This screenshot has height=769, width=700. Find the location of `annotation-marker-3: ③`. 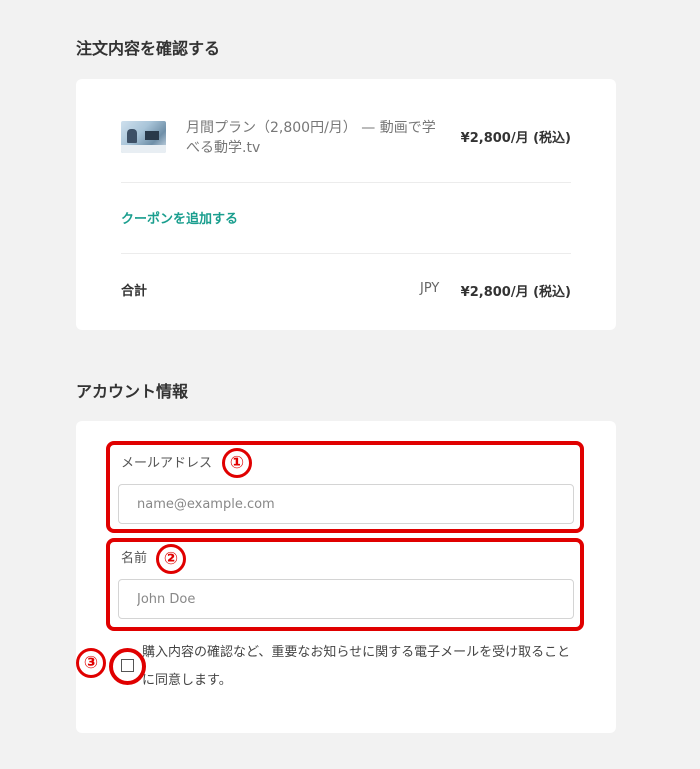

annotation-marker-3: ③ is located at coordinates (91, 663).